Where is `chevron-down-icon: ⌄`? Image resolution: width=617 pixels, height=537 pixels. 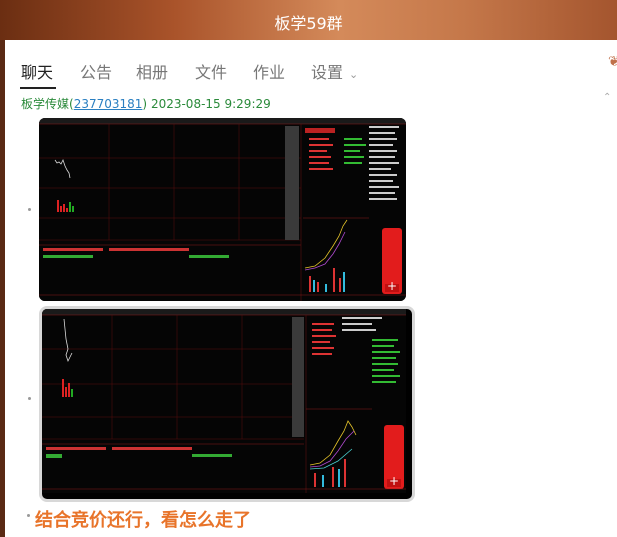
chevron-down-icon: ⌄ is located at coordinates (354, 74).